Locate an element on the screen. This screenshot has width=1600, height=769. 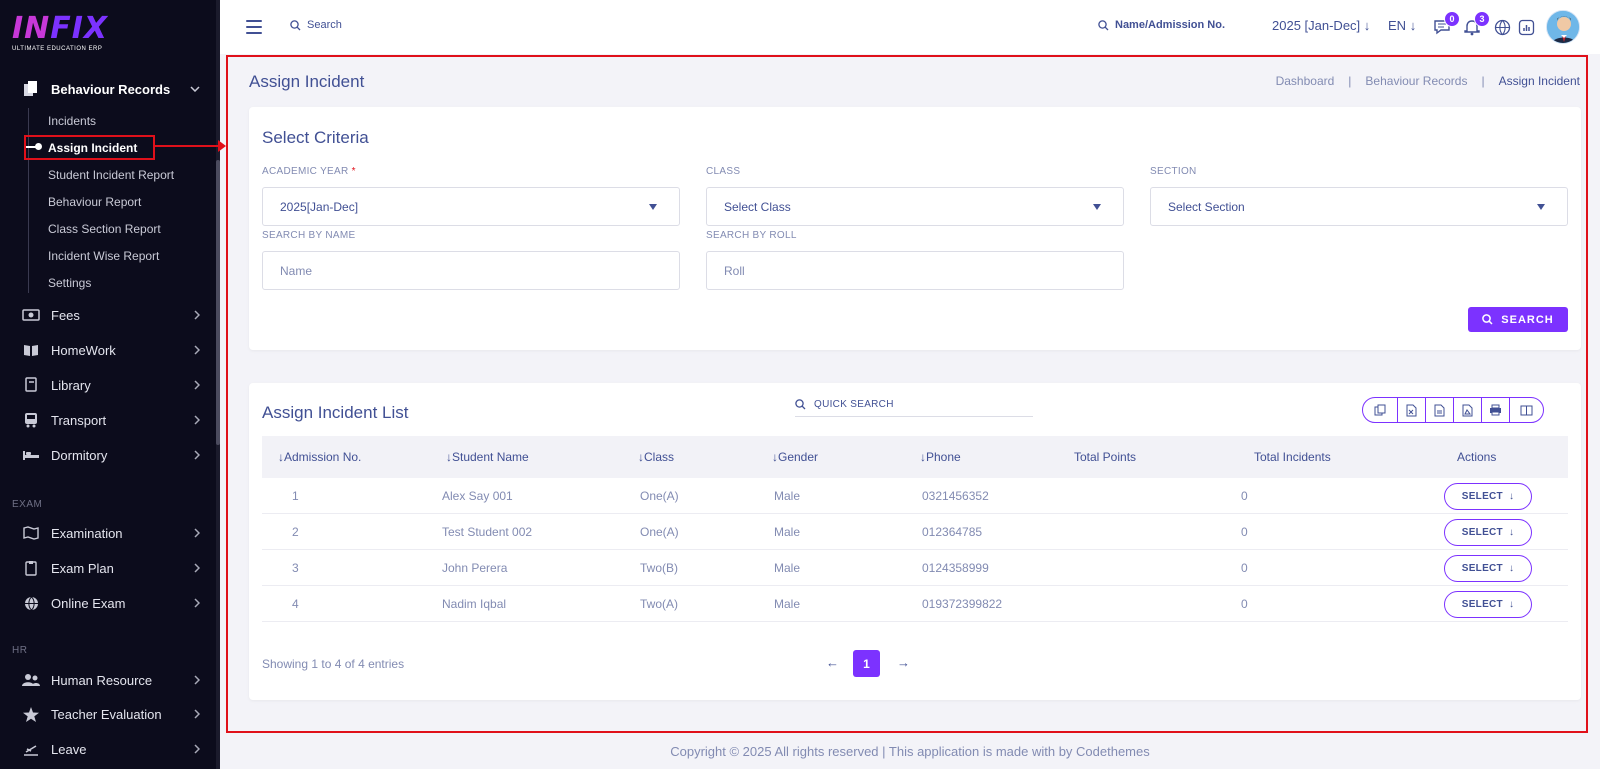
search-button: SEARCH is located at coordinates (1518, 319).